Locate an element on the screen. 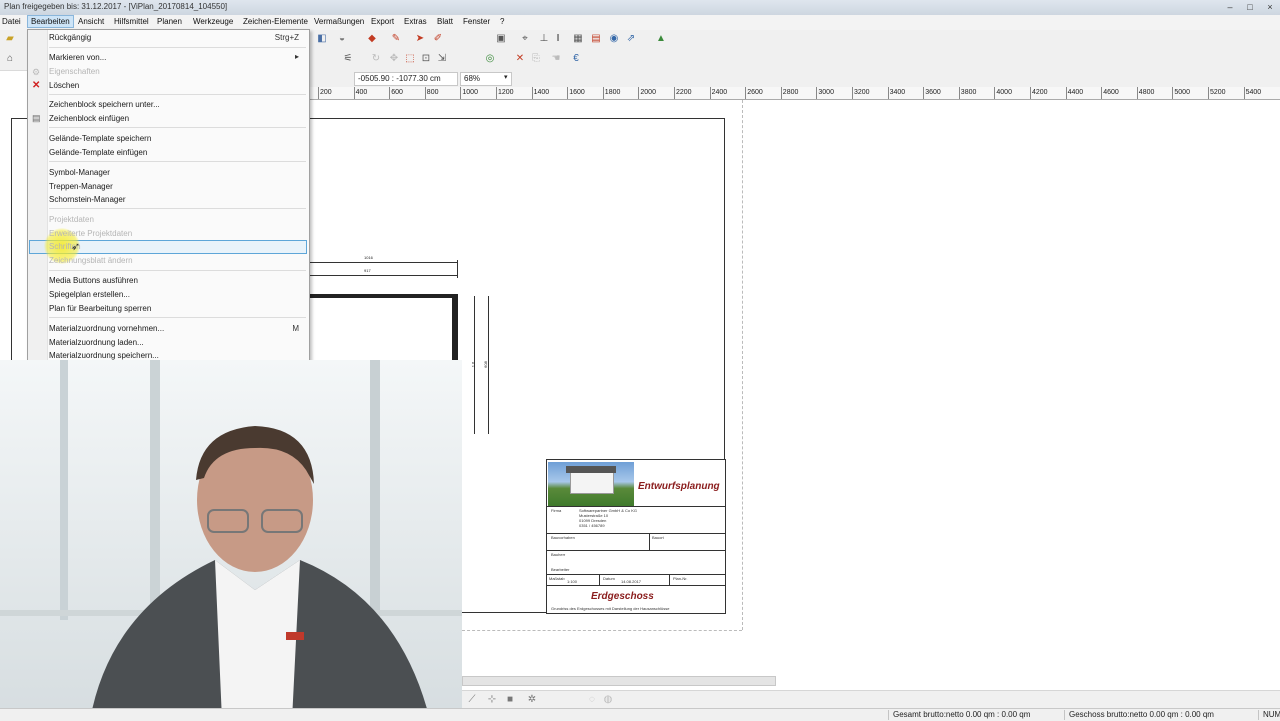  table-icon: ▤ is located at coordinates (596, 39).